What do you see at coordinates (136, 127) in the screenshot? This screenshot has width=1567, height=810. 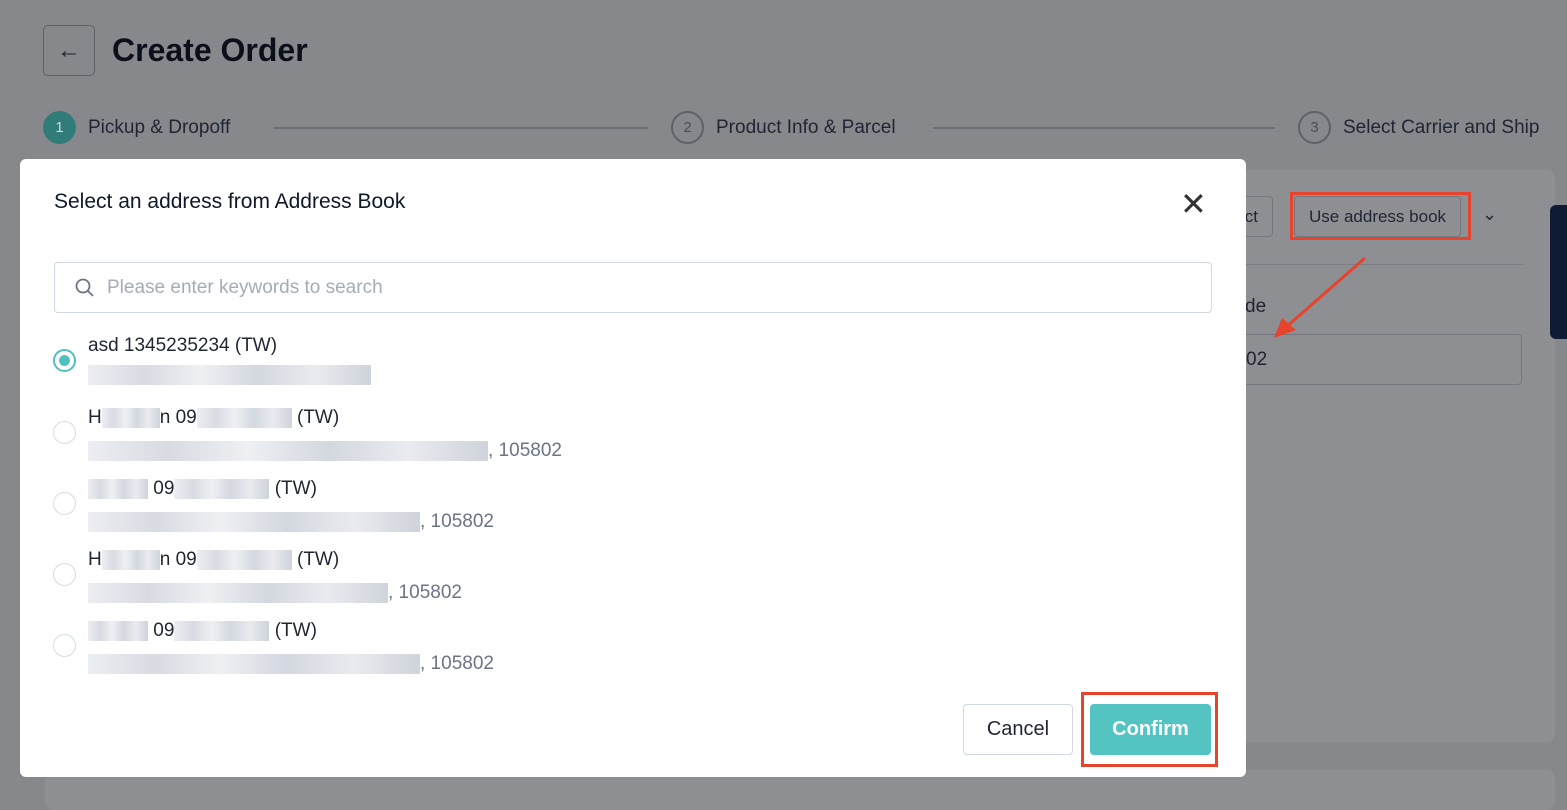 I see `step-1: 1 Pickup & Dropoff` at bounding box center [136, 127].